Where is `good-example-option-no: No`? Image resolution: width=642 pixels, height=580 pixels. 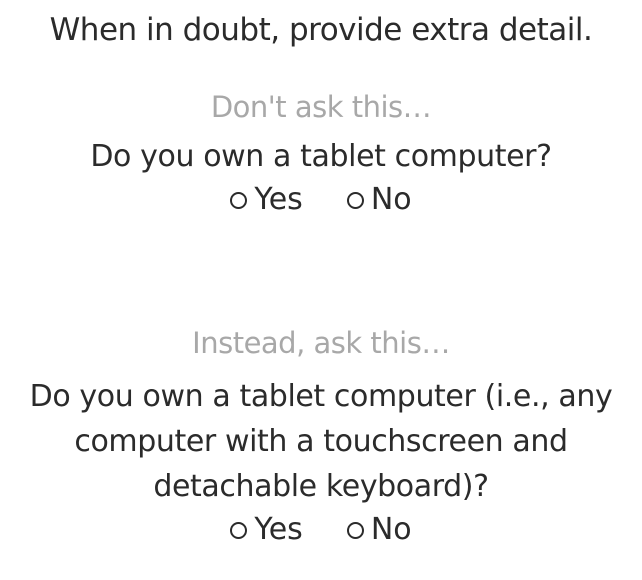 good-example-option-no: No is located at coordinates (379, 530).